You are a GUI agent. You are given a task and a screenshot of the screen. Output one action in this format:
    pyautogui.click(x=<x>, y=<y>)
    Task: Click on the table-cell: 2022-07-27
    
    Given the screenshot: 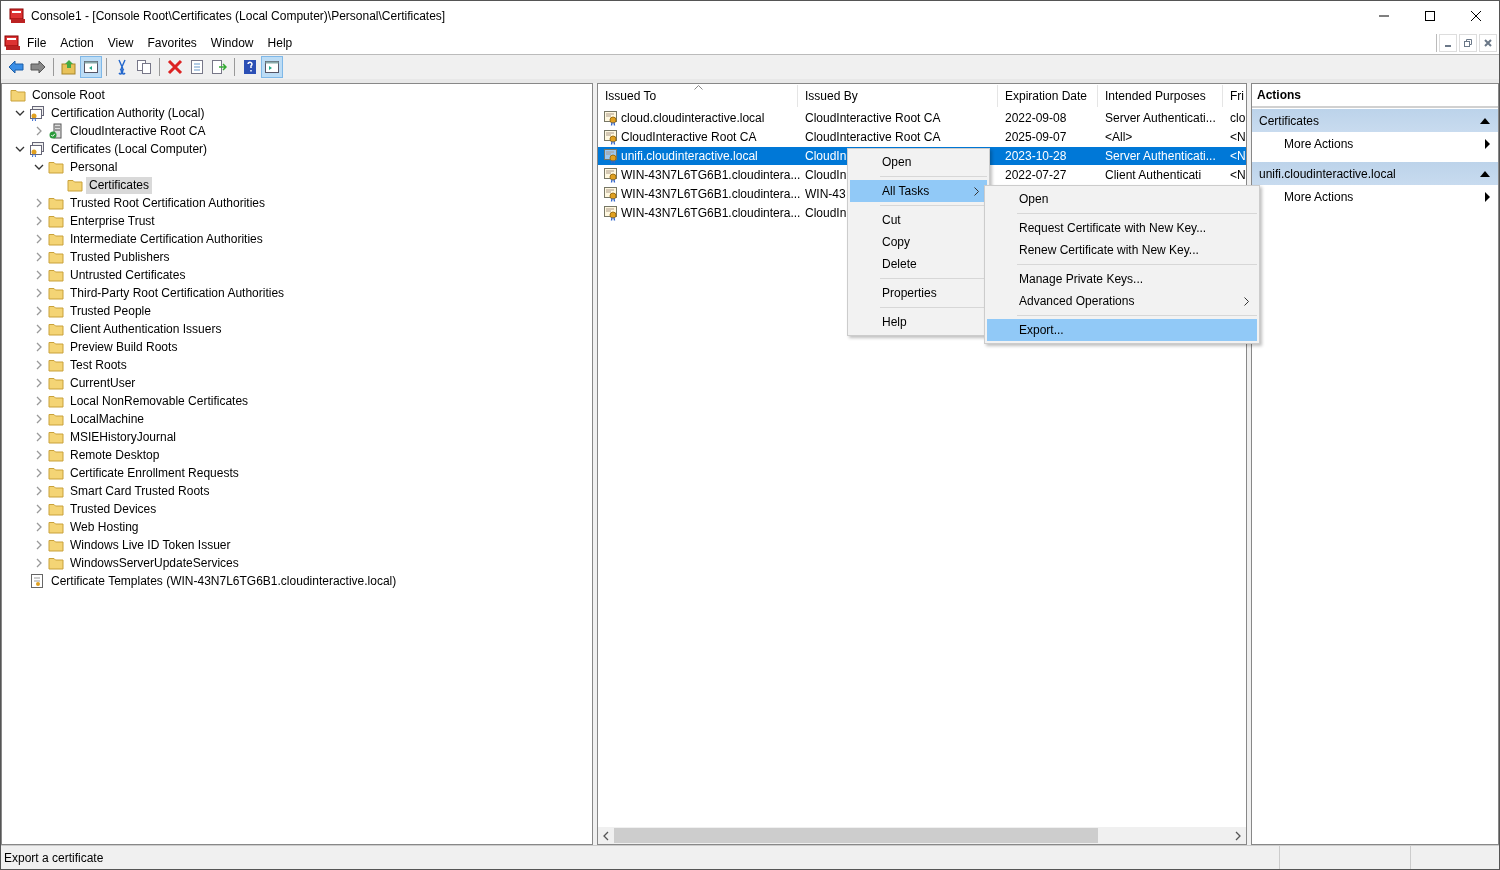 What is the action you would take?
    pyautogui.click(x=1036, y=175)
    